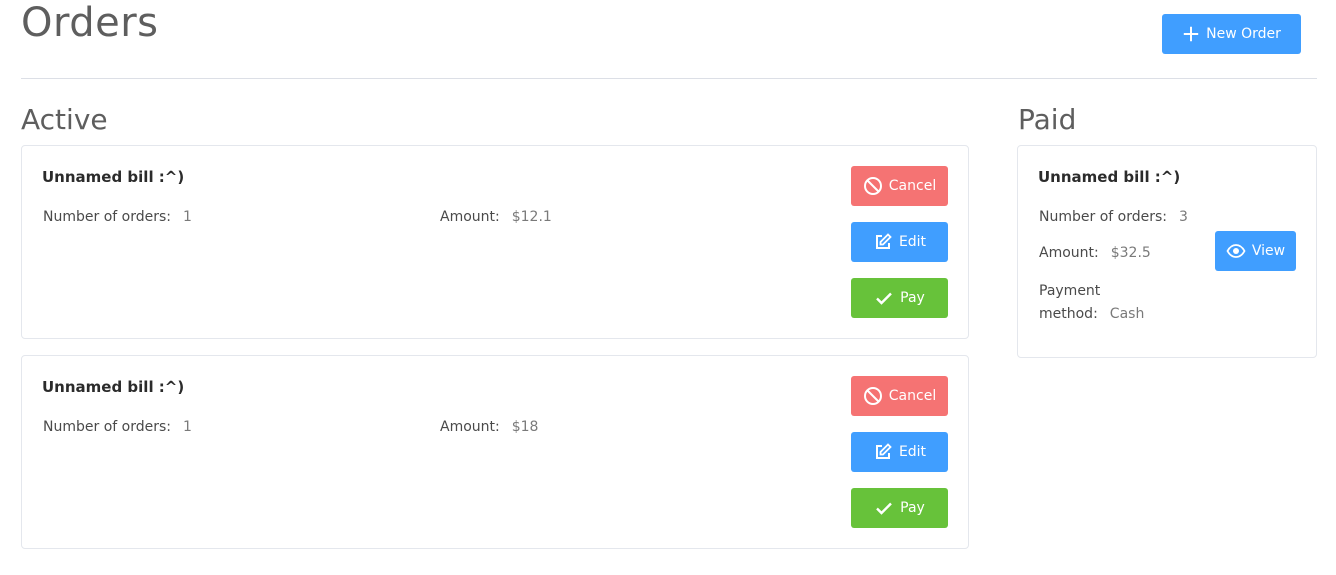 The width and height of the screenshot is (1336, 575). I want to click on paid-section-title: Paid, so click(1047, 119).